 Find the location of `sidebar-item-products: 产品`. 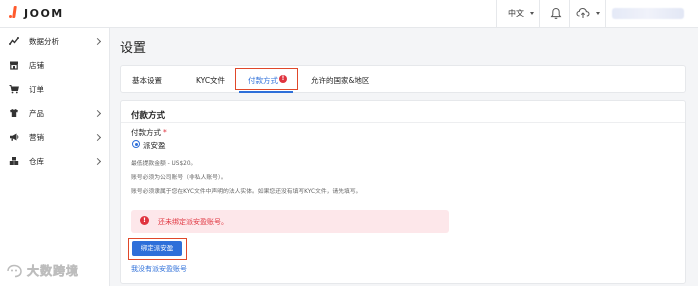

sidebar-item-products: 产品 is located at coordinates (55, 113).